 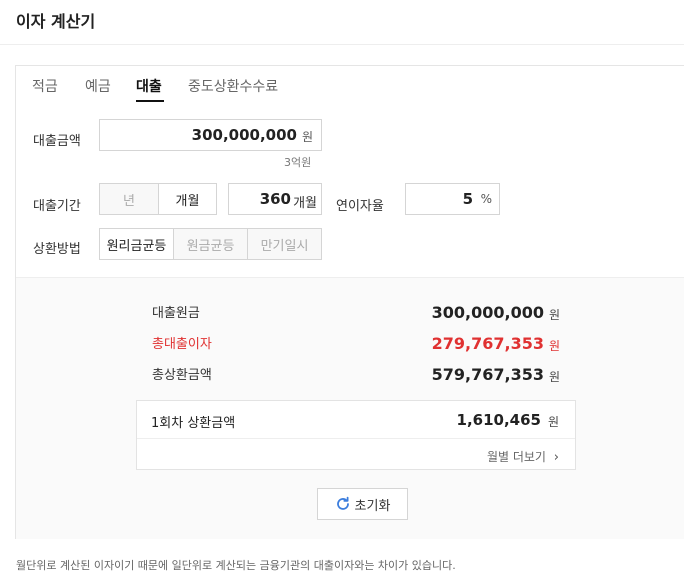 I want to click on loan-period-input: 360 개월, so click(x=275, y=199).